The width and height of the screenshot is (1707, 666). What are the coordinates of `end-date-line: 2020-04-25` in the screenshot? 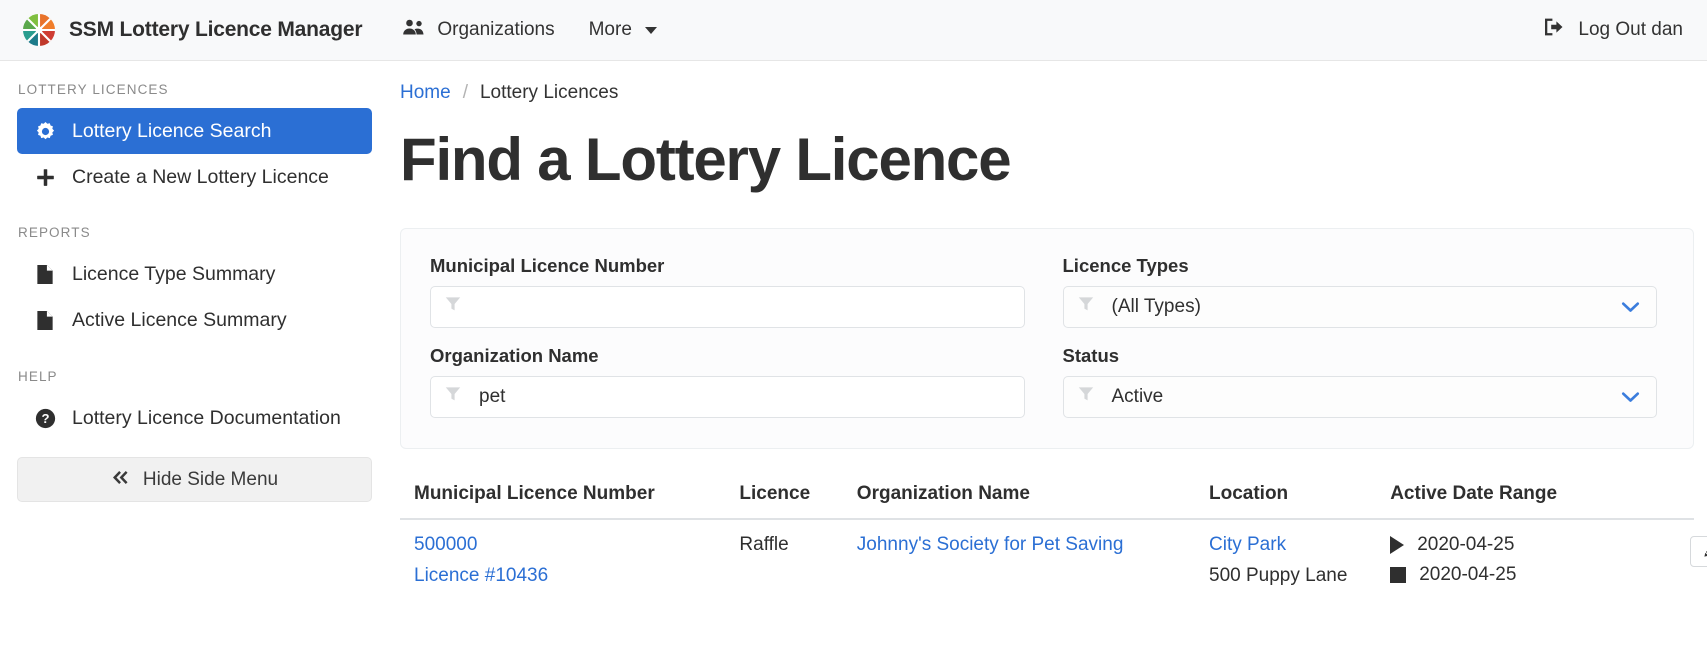 It's located at (1533, 575).